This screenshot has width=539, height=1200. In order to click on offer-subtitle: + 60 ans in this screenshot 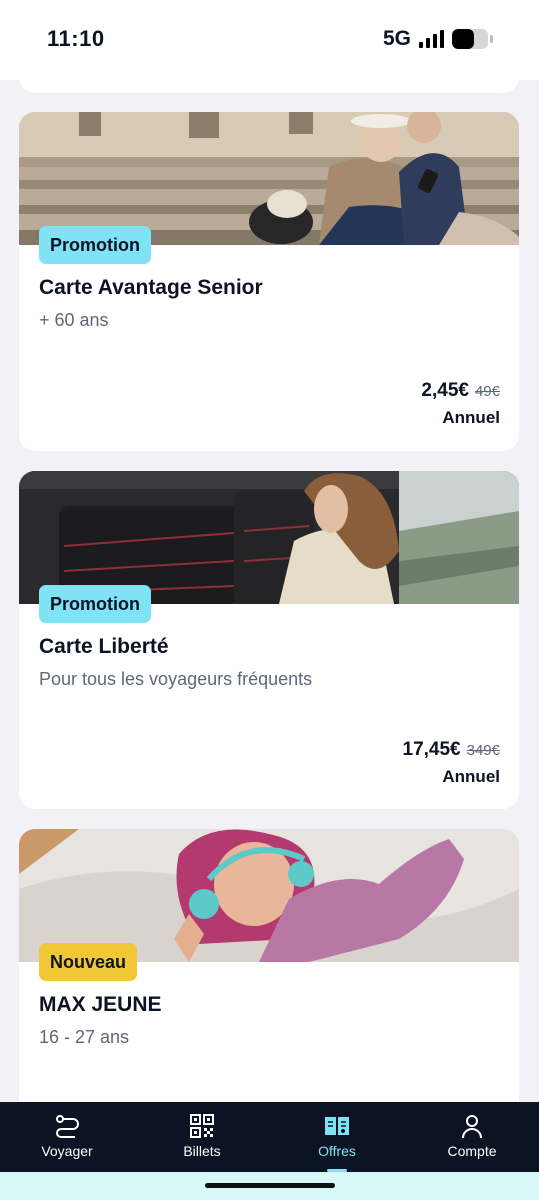, I will do `click(74, 320)`.